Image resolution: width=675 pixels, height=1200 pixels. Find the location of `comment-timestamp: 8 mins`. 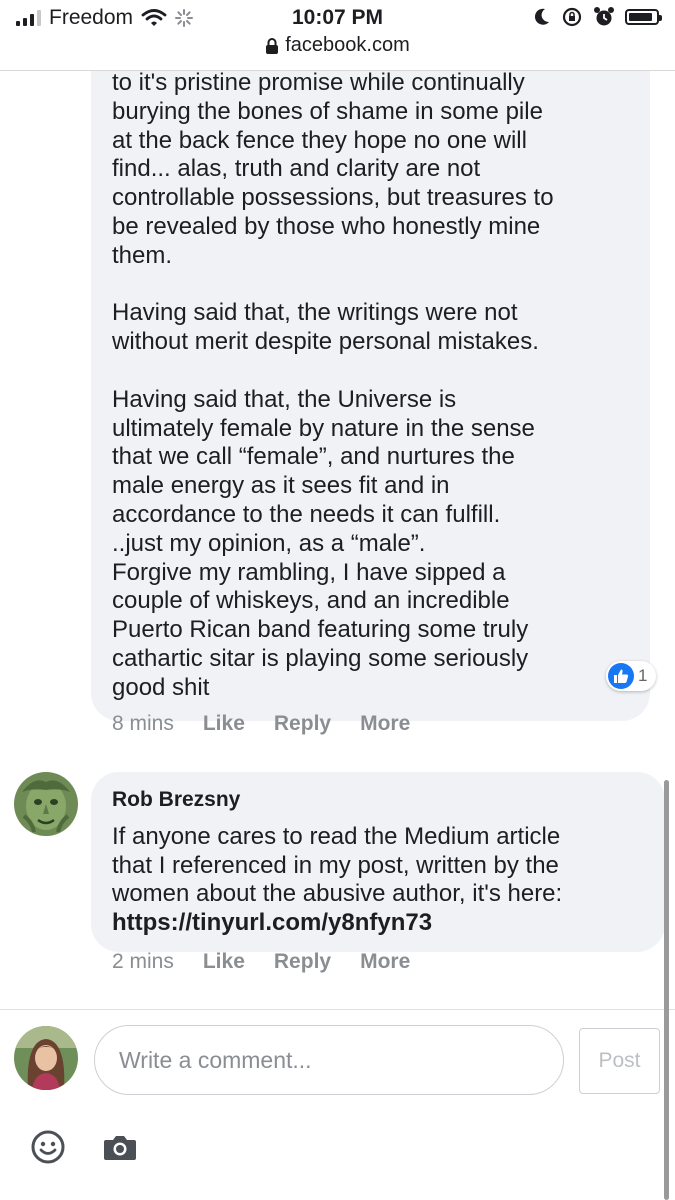

comment-timestamp: 8 mins is located at coordinates (143, 724).